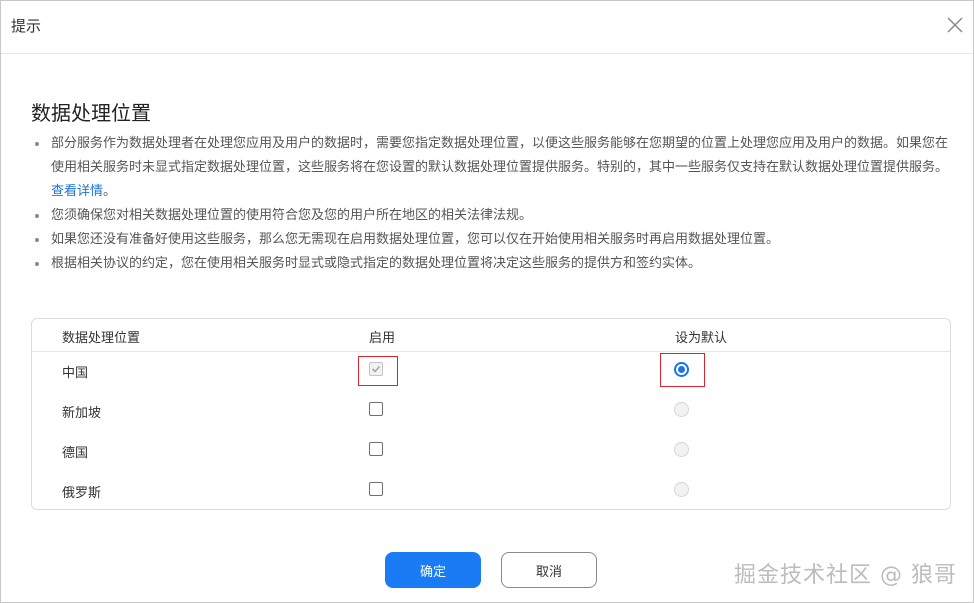 This screenshot has height=603, width=974. I want to click on default-radio-russia, so click(681, 489).